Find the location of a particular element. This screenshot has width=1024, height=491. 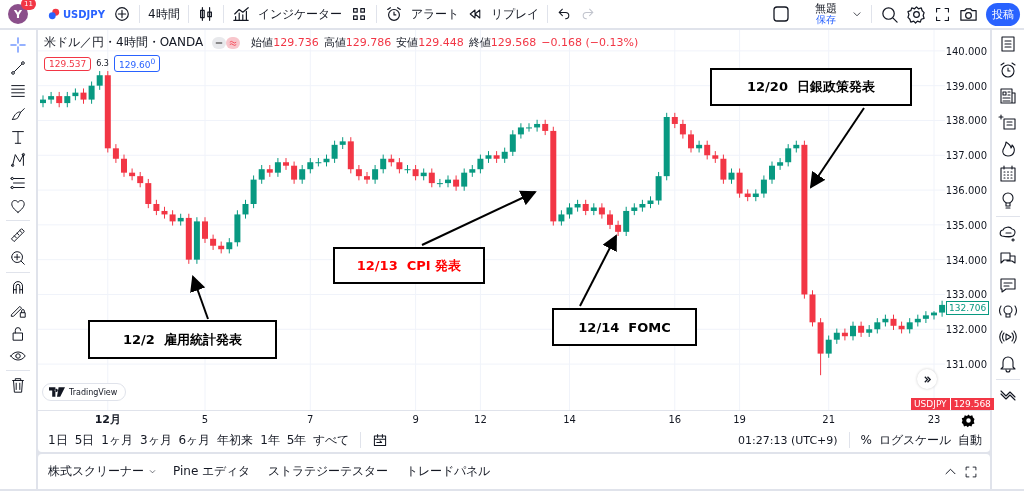

interval-button: 4時間 is located at coordinates (163, 14).